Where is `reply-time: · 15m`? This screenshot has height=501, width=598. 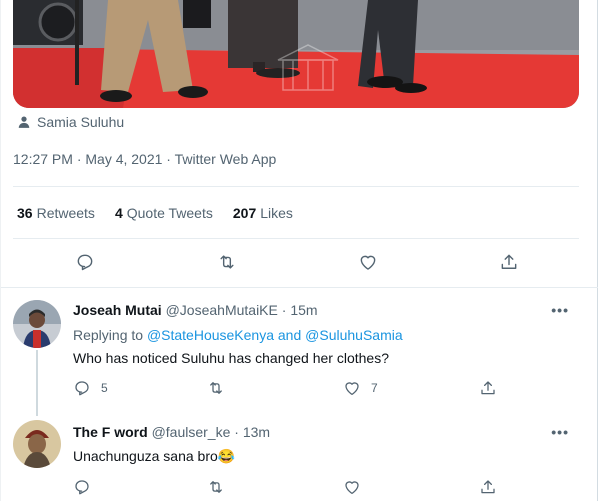 reply-time: · 15m is located at coordinates (300, 310).